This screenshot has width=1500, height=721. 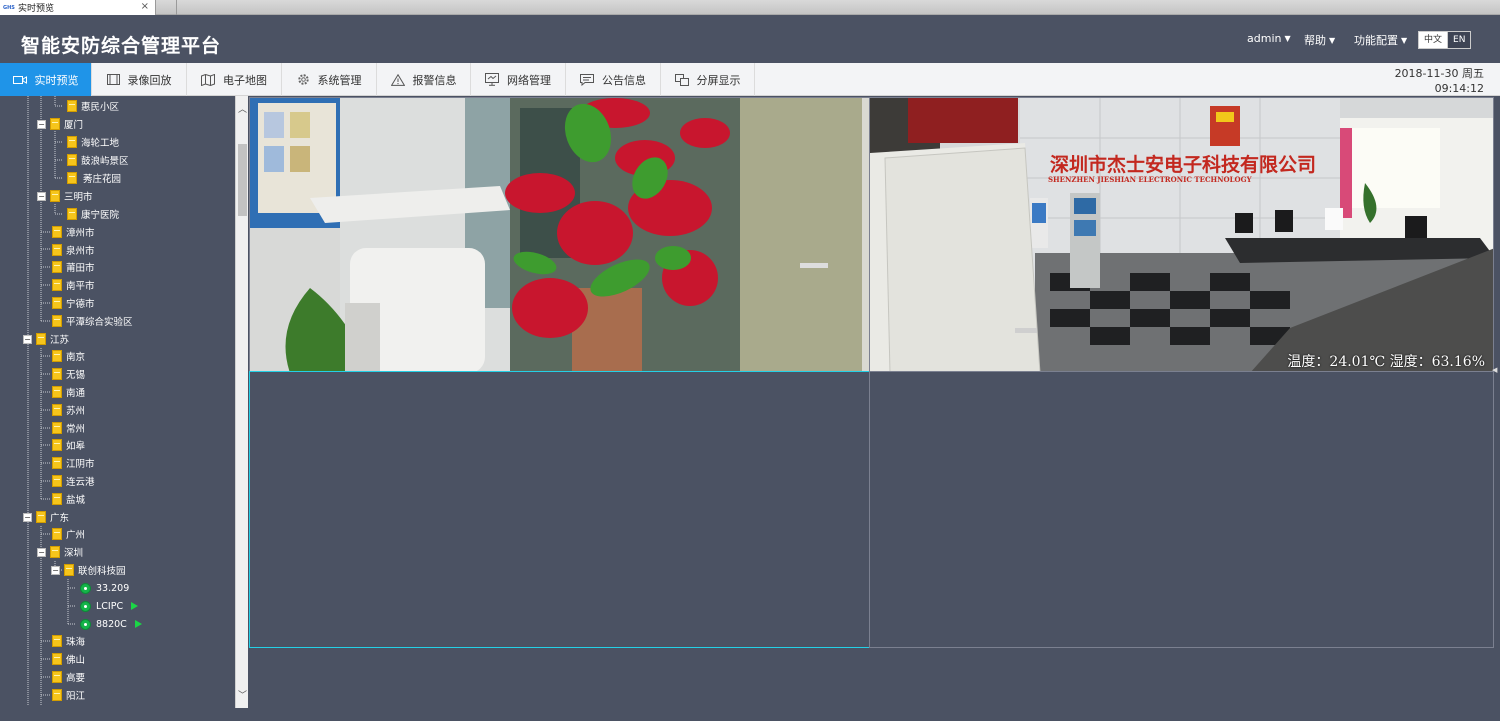 What do you see at coordinates (46, 339) in the screenshot?
I see `tree-node: − 江苏` at bounding box center [46, 339].